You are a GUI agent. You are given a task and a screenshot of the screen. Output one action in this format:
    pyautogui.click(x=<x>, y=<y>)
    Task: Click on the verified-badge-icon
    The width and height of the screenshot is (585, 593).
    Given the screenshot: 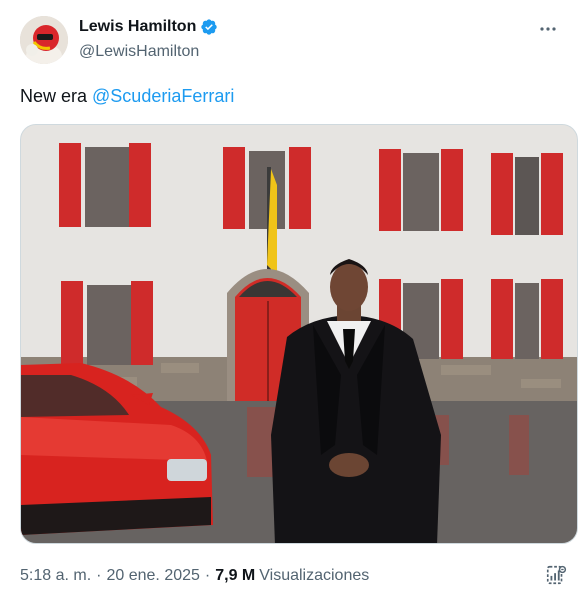 What is the action you would take?
    pyautogui.click(x=209, y=27)
    